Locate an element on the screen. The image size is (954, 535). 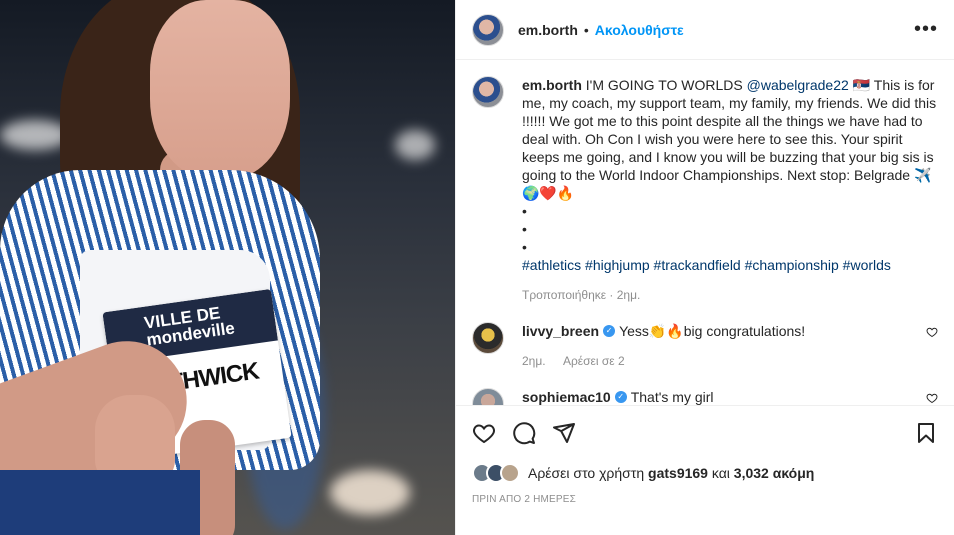
hashtag-link: #worlds is located at coordinates (867, 265).